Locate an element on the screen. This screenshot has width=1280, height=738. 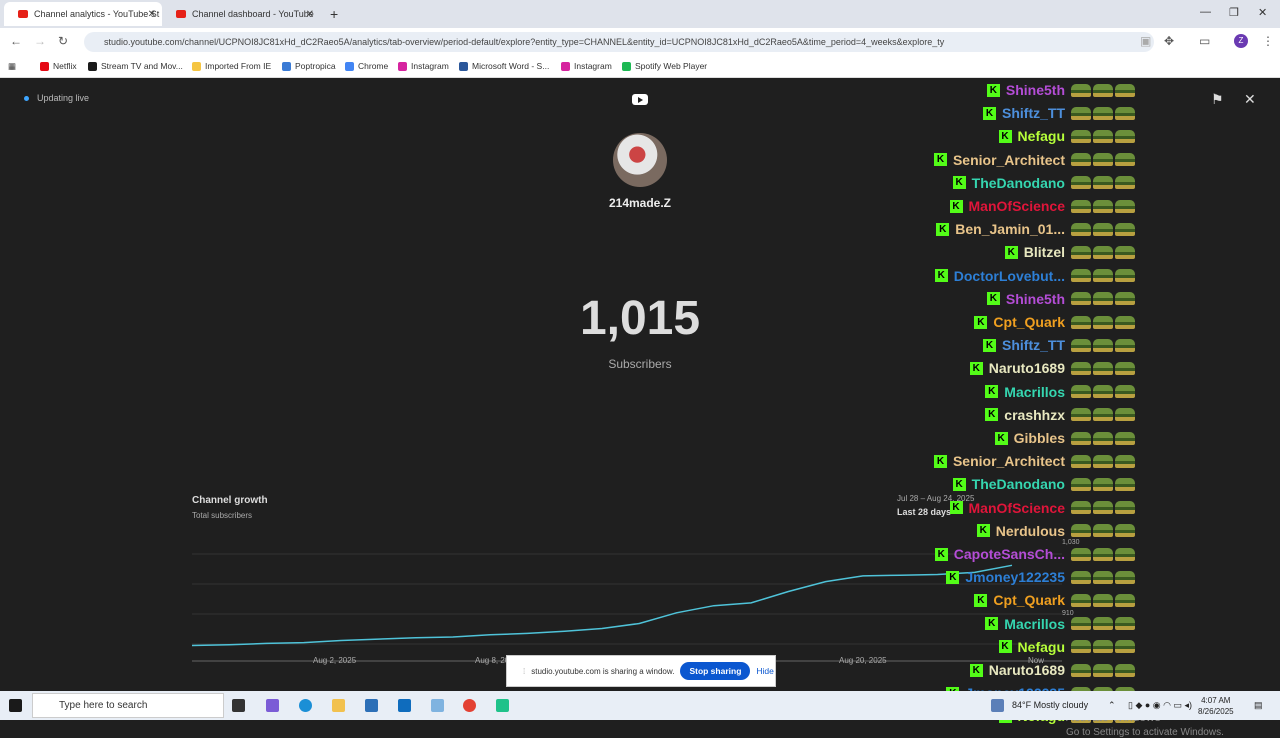
store-icon is located at coordinates (371, 705).